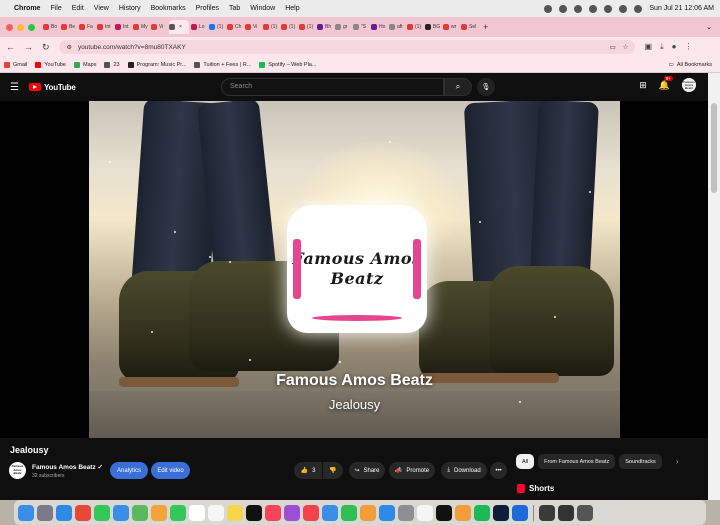 This screenshot has width=720, height=525. I want to click on minimize-window-button, so click(20, 27).